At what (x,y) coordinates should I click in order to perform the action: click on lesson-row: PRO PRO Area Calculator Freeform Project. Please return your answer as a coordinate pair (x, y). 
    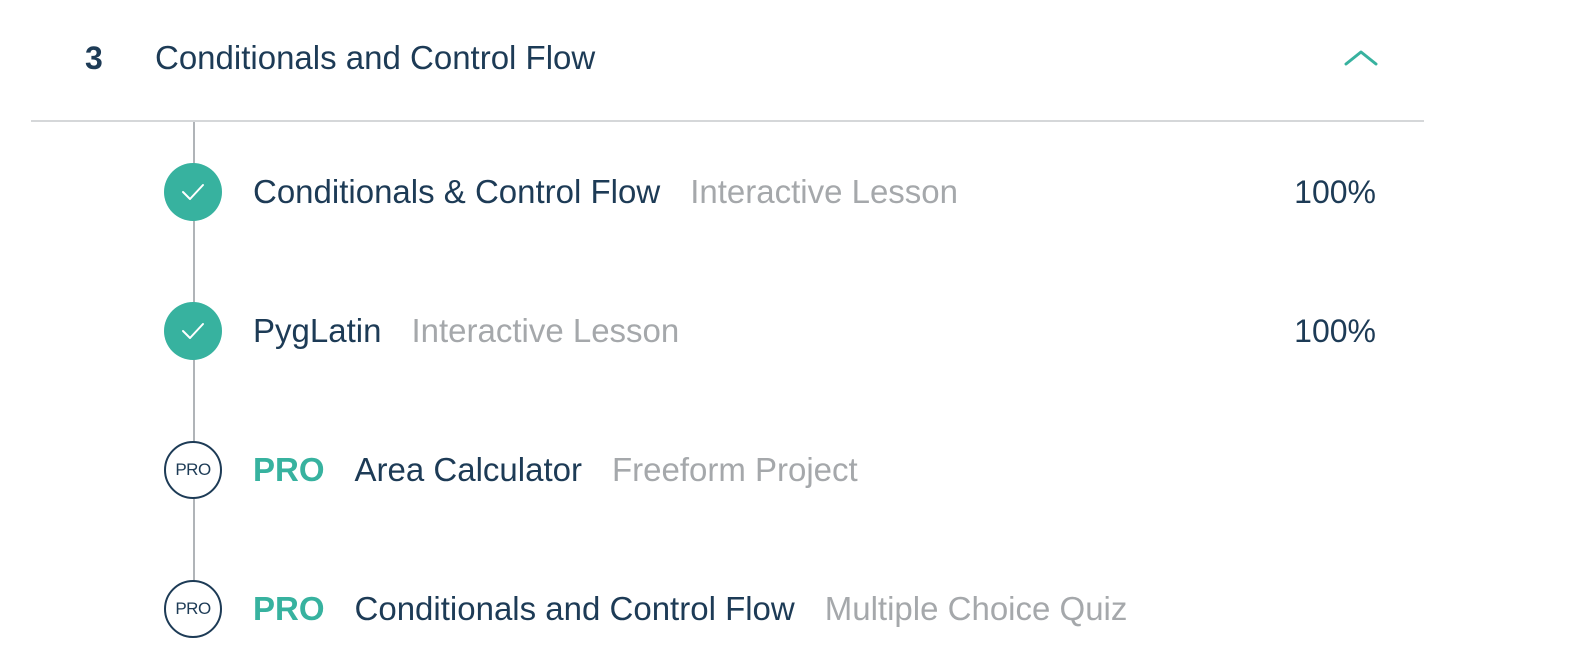
    Looking at the image, I should click on (784, 470).